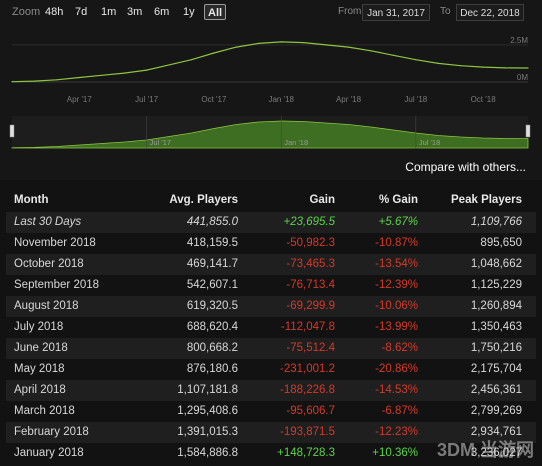  I want to click on x-tick-label: Apr '18, so click(349, 99).